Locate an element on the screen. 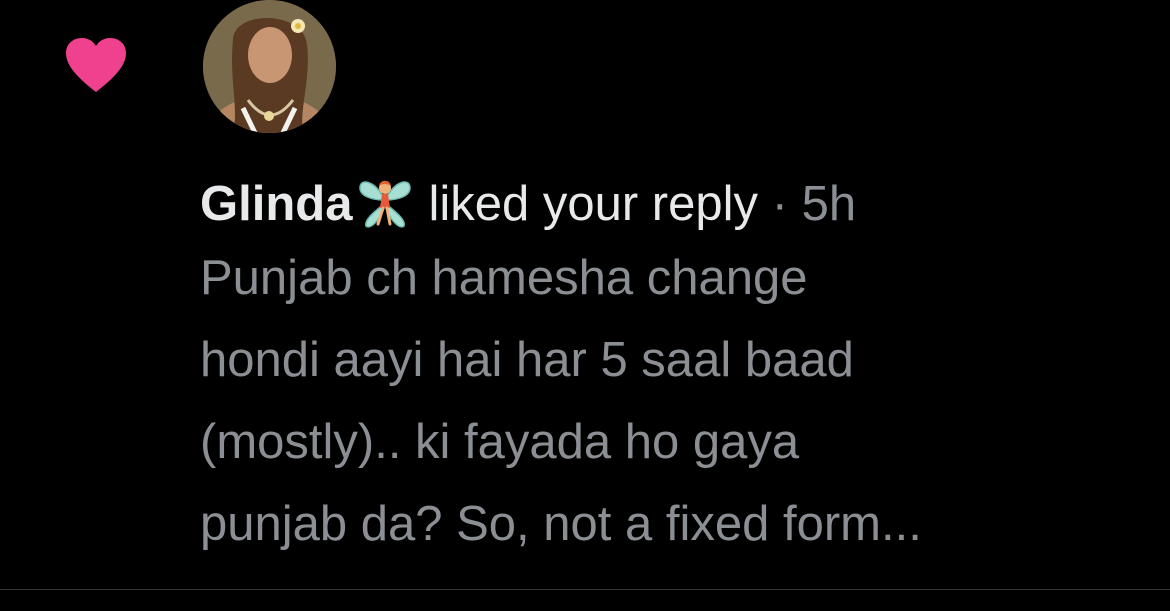 This screenshot has width=1170, height=611. avatar is located at coordinates (269, 66).